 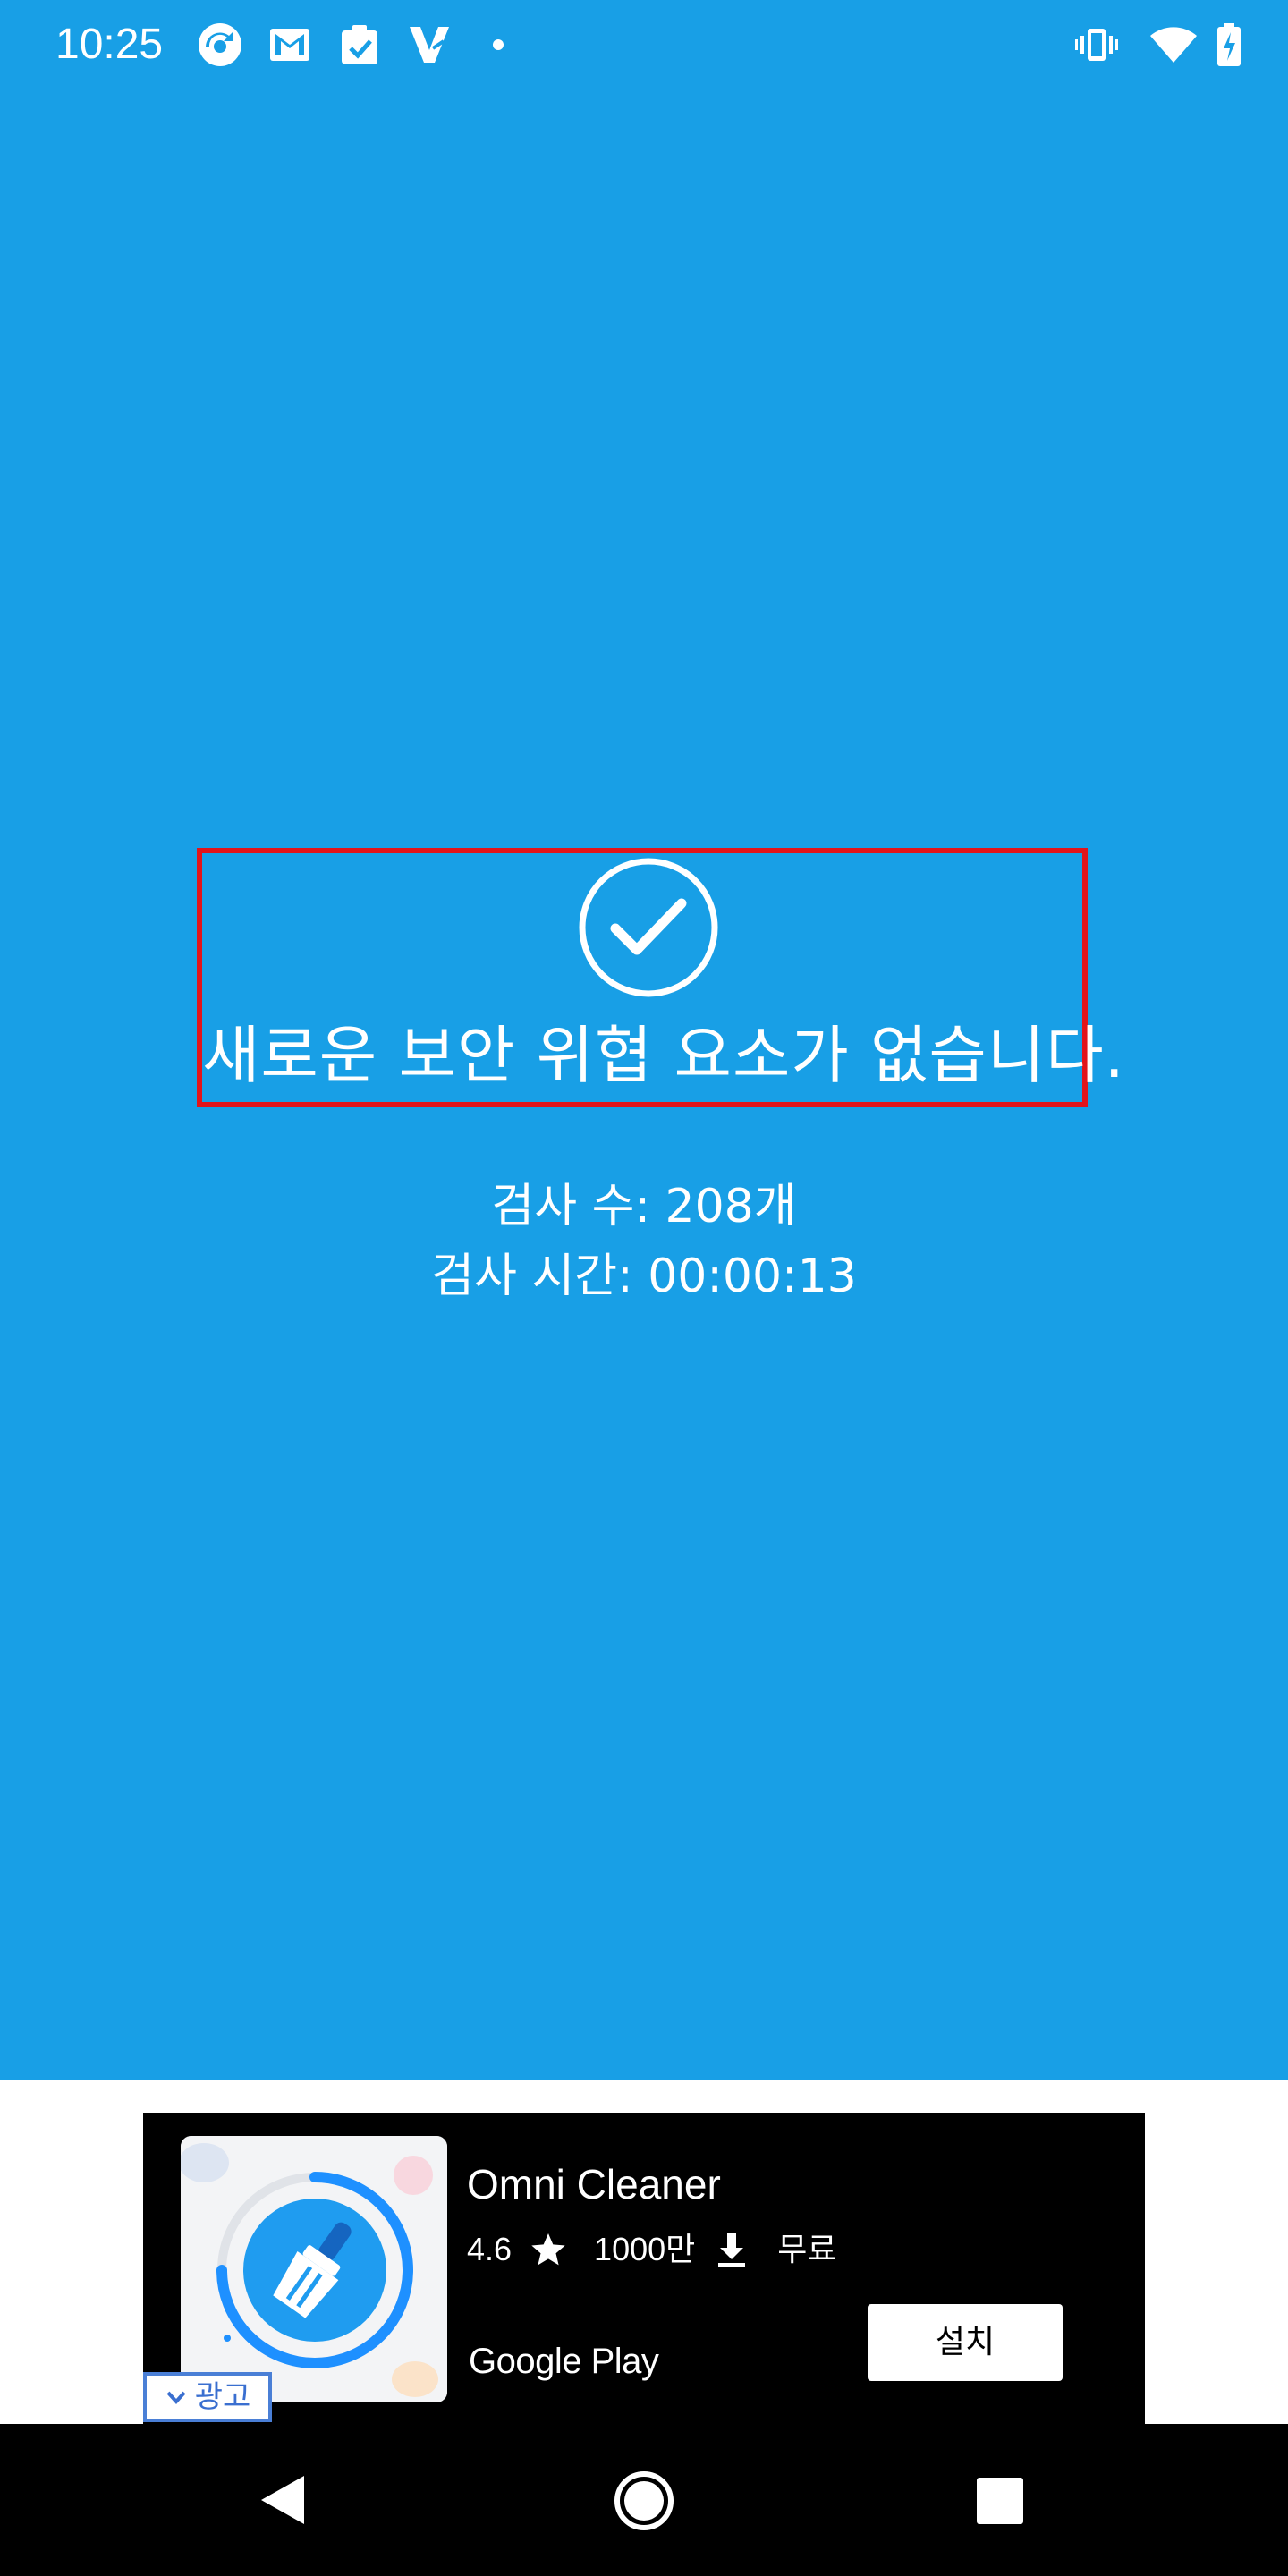 I want to click on download-icon, so click(x=731, y=2249).